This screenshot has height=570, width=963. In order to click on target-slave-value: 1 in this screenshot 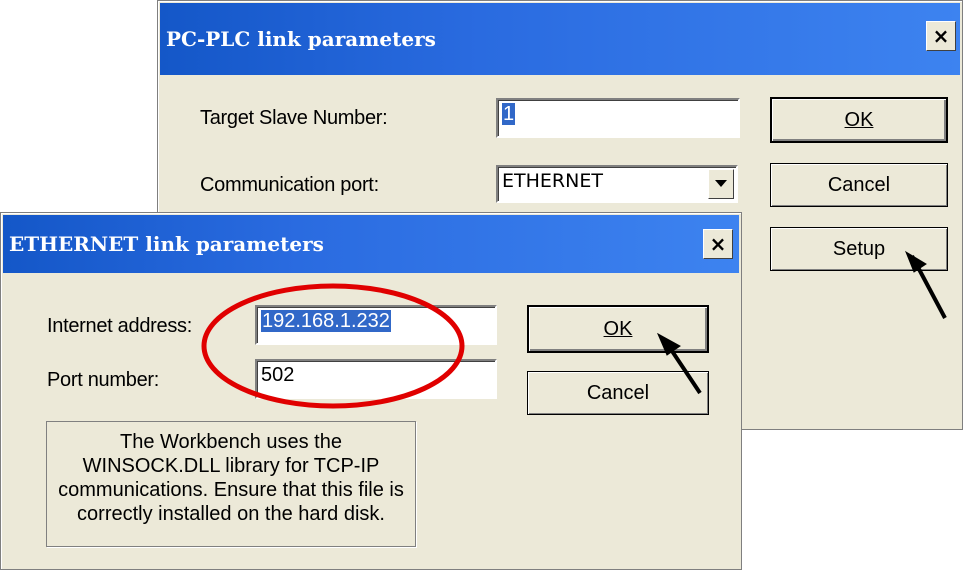, I will do `click(509, 114)`.